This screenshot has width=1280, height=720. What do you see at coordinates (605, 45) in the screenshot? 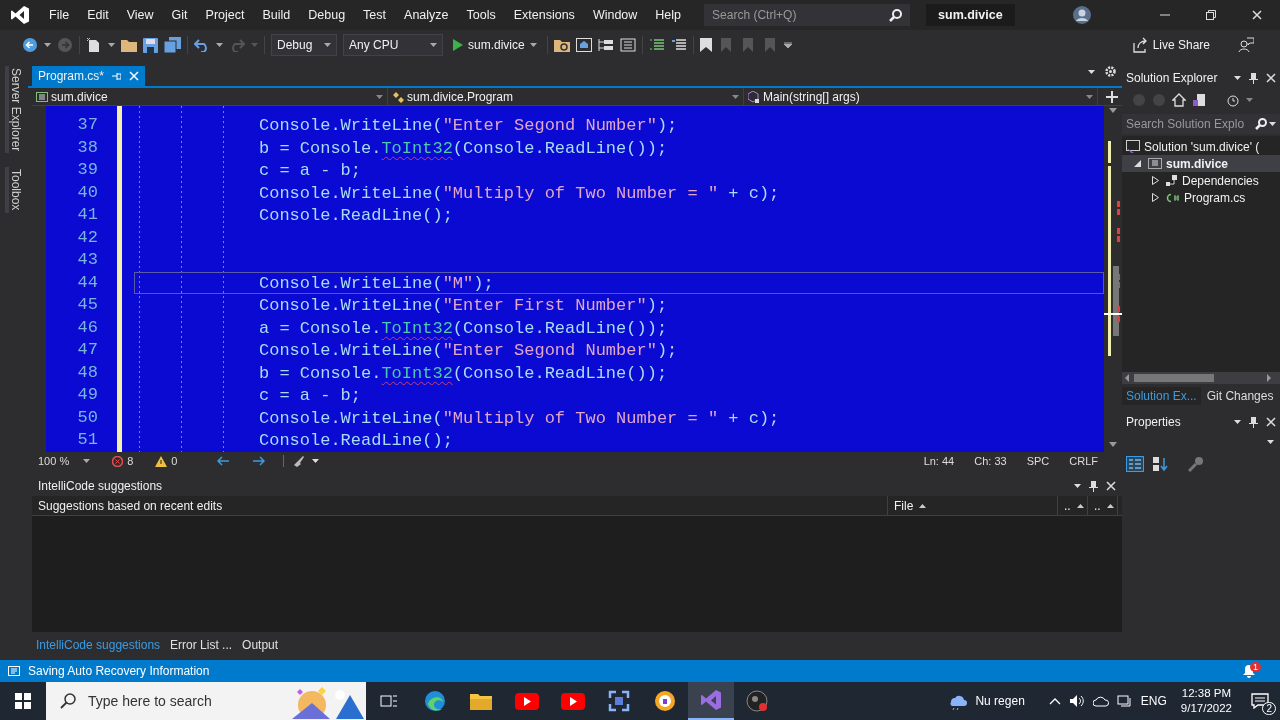
I see `tree-view-icon` at bounding box center [605, 45].